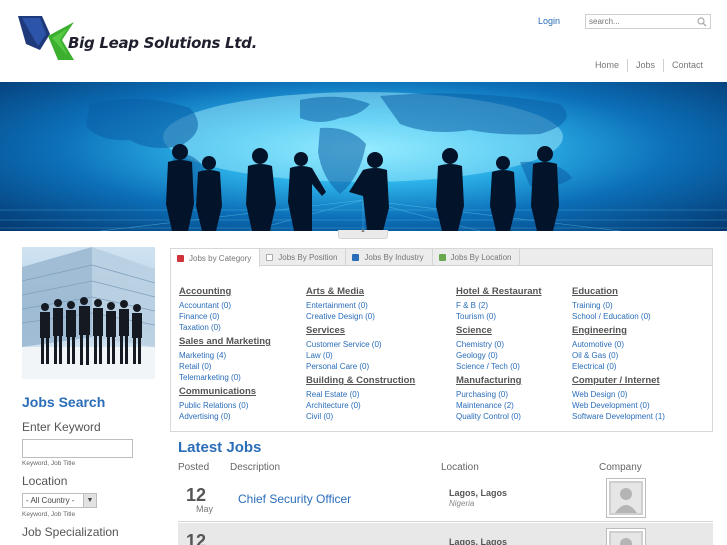  I want to click on search-input, so click(639, 21).